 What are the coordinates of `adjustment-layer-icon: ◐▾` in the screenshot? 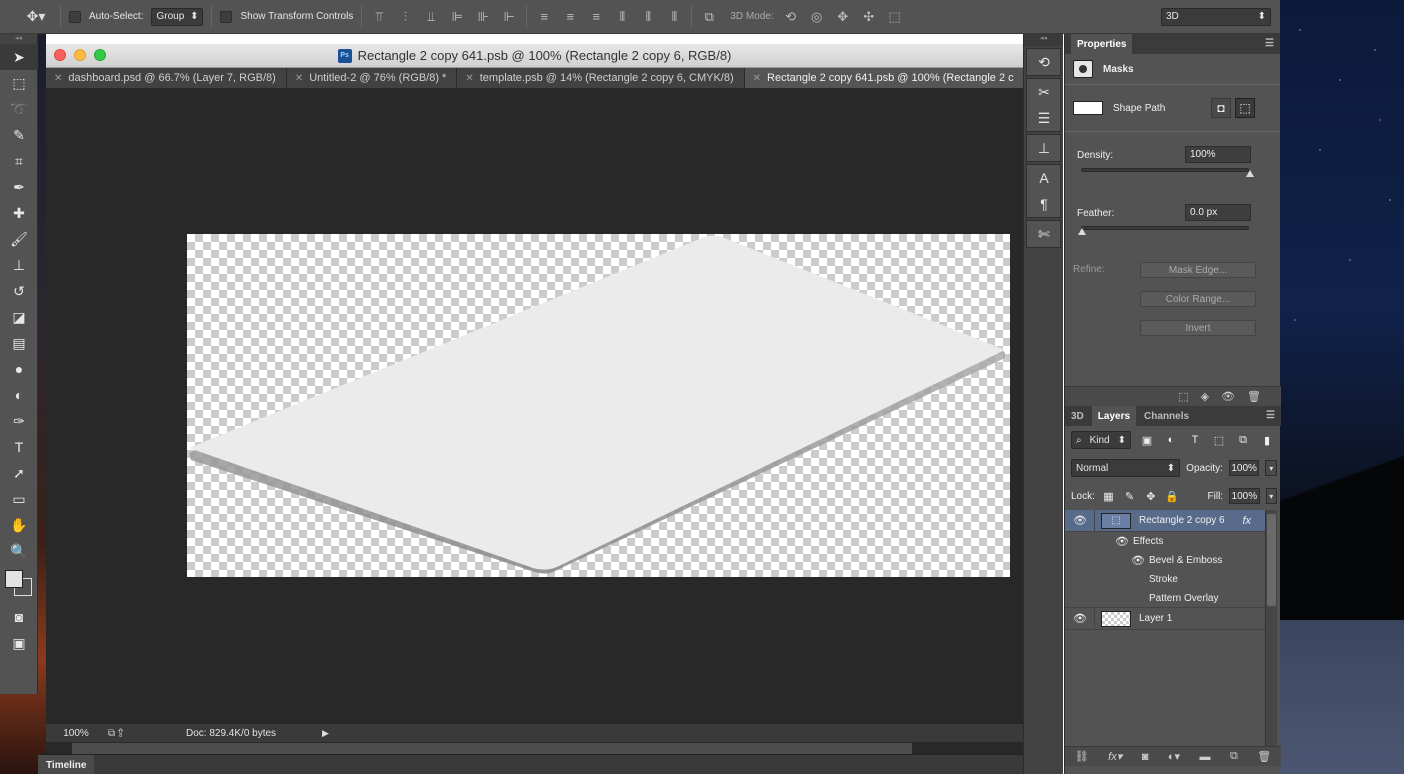 It's located at (1174, 756).